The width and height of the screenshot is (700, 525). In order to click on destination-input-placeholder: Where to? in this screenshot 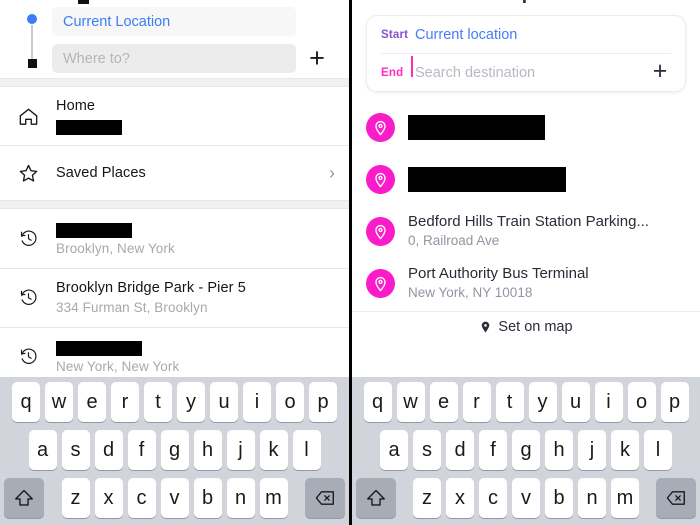, I will do `click(96, 58)`.